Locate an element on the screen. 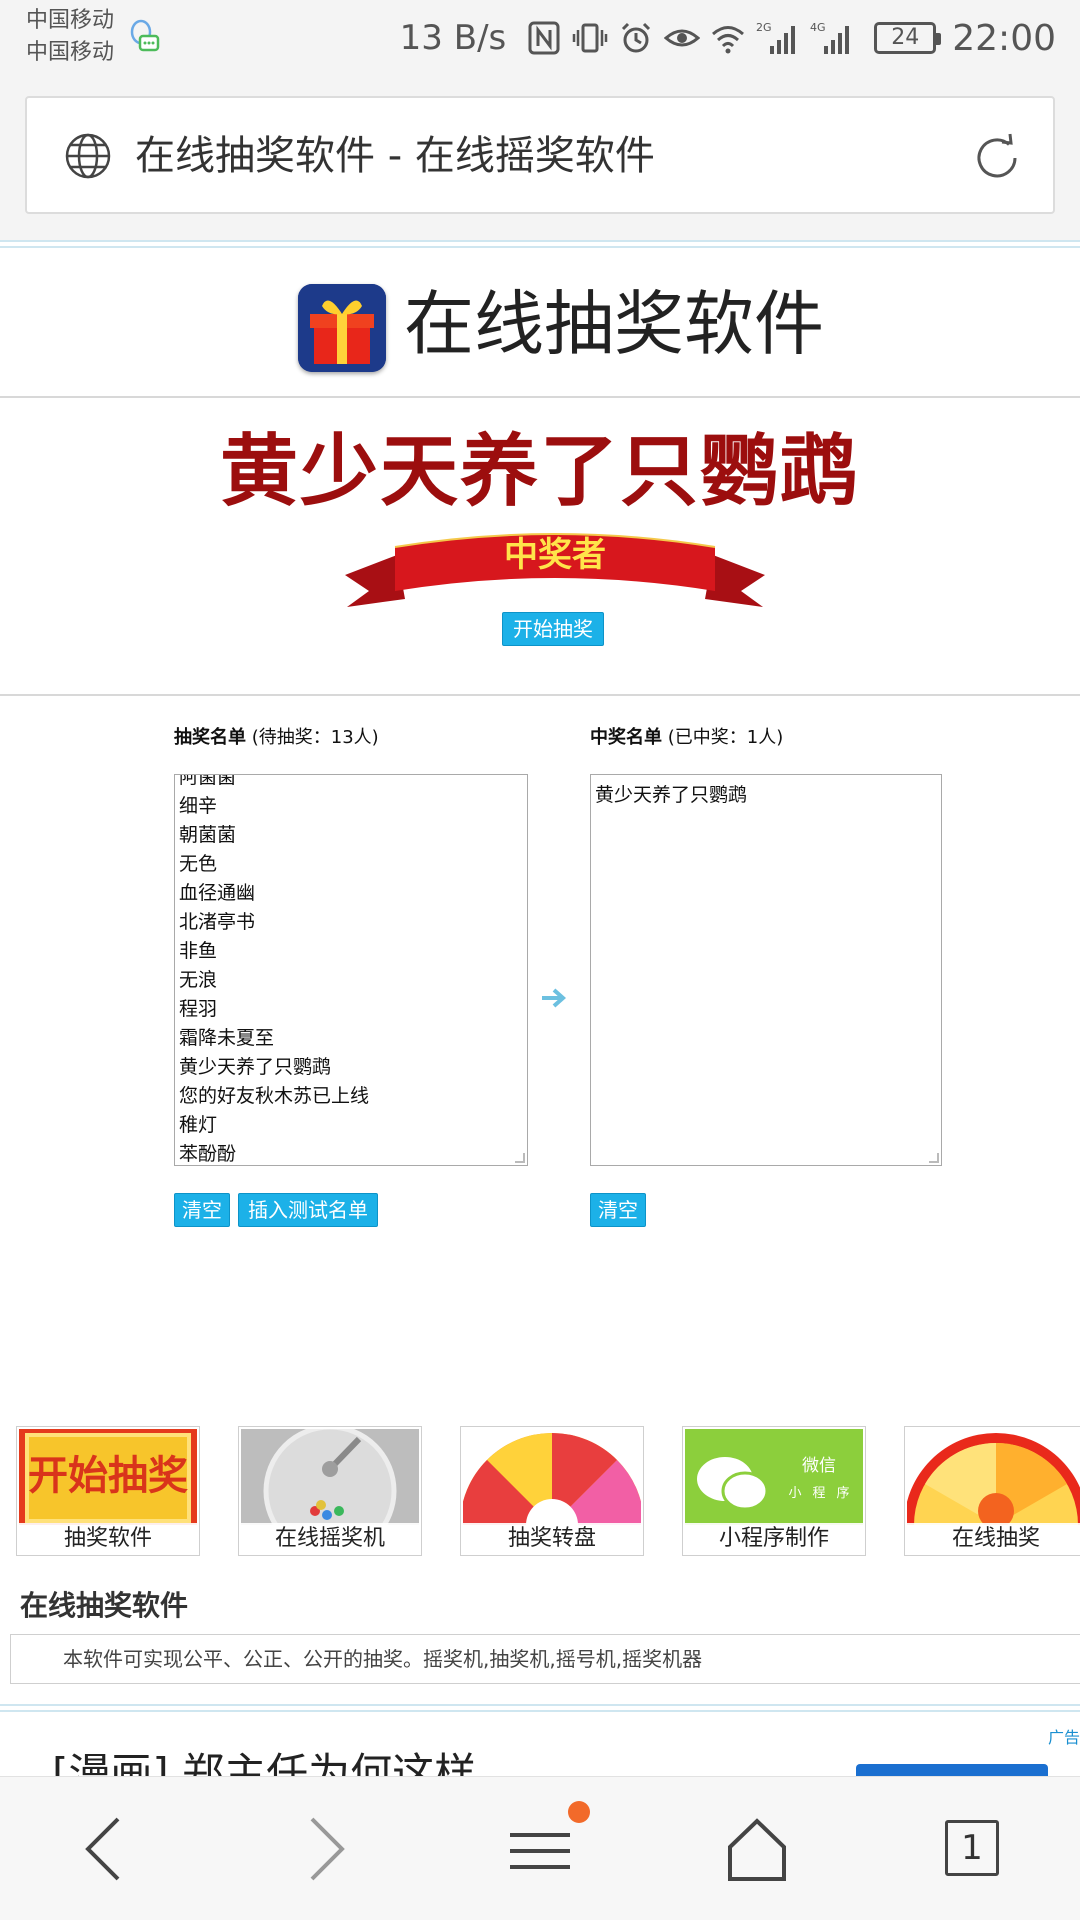 Image resolution: width=1080 pixels, height=1920 pixels. qq-notification-icon is located at coordinates (145, 35).